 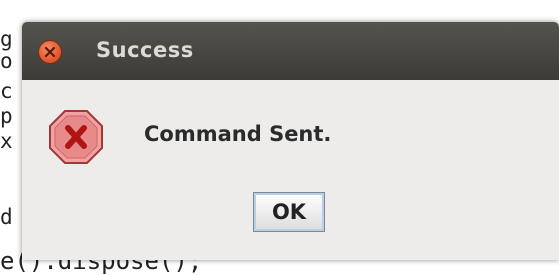 What do you see at coordinates (6, 141) in the screenshot?
I see `code-fragment: x` at bounding box center [6, 141].